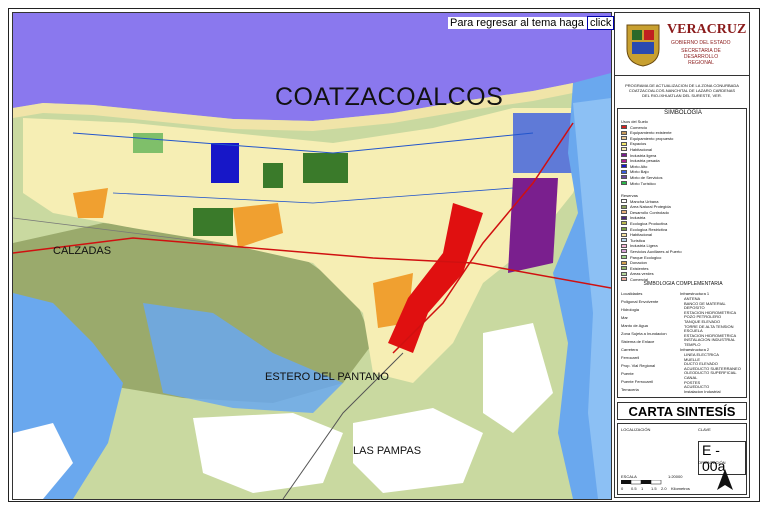  Describe the element at coordinates (682, 95) in the screenshot. I see `project-line3: DEL RIO-IXHUATLAN DEL SURESTE, VER.` at that location.